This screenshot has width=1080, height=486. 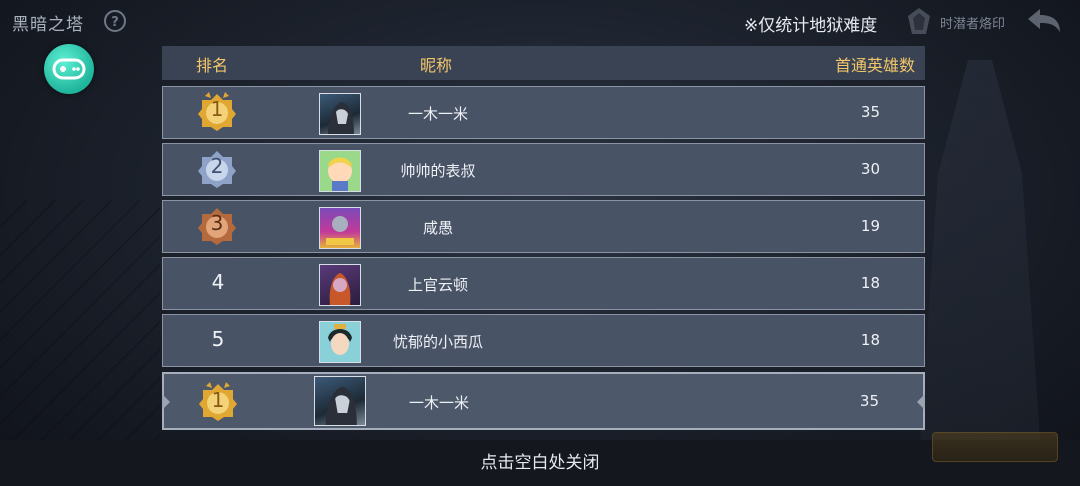 I want to click on header-first-clear-count: 首通英雄数, so click(x=874, y=65).